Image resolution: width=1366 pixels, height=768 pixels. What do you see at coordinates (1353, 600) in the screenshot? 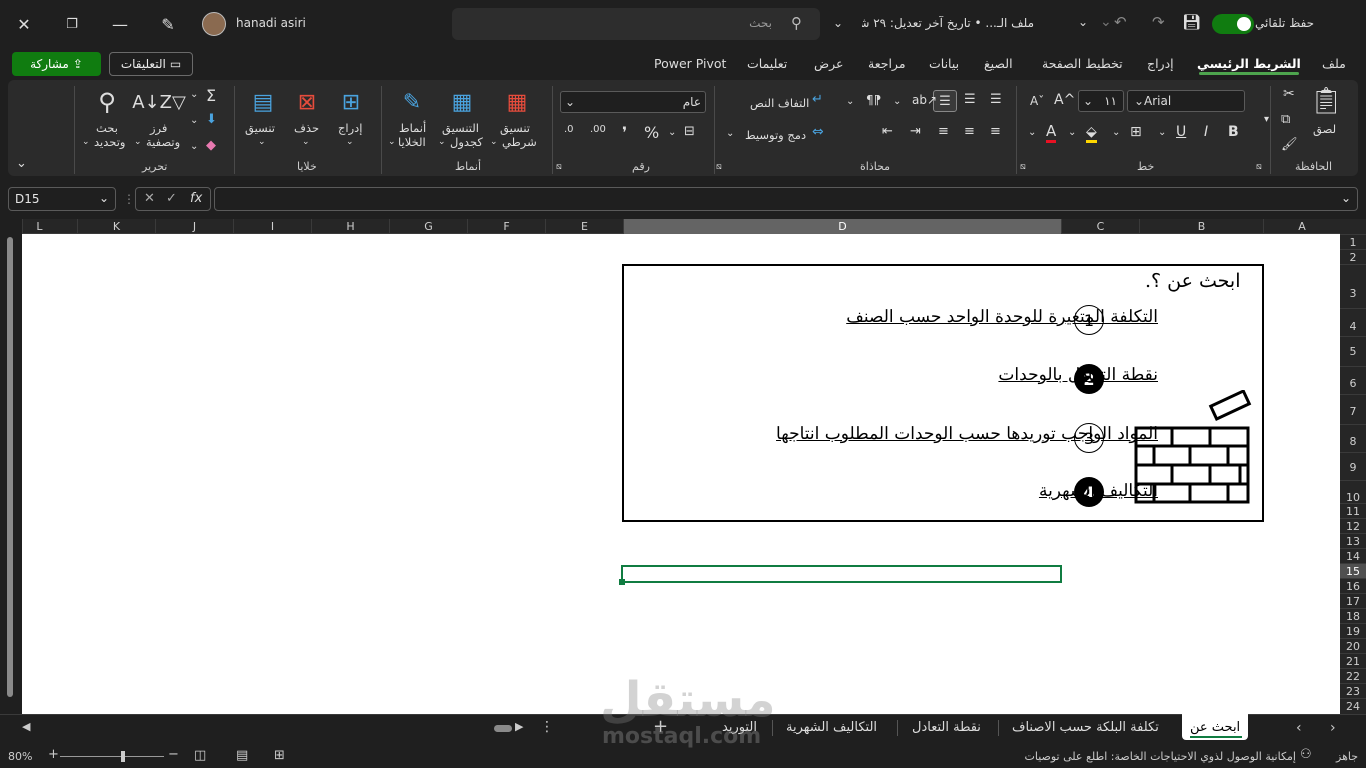
I see `row-header: 17` at bounding box center [1353, 600].